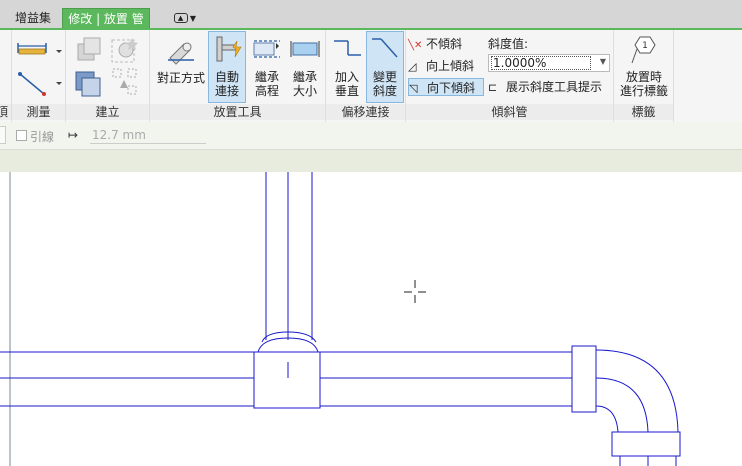 The height and width of the screenshot is (466, 742). I want to click on slope-up-label: 向上傾斜, so click(450, 66).